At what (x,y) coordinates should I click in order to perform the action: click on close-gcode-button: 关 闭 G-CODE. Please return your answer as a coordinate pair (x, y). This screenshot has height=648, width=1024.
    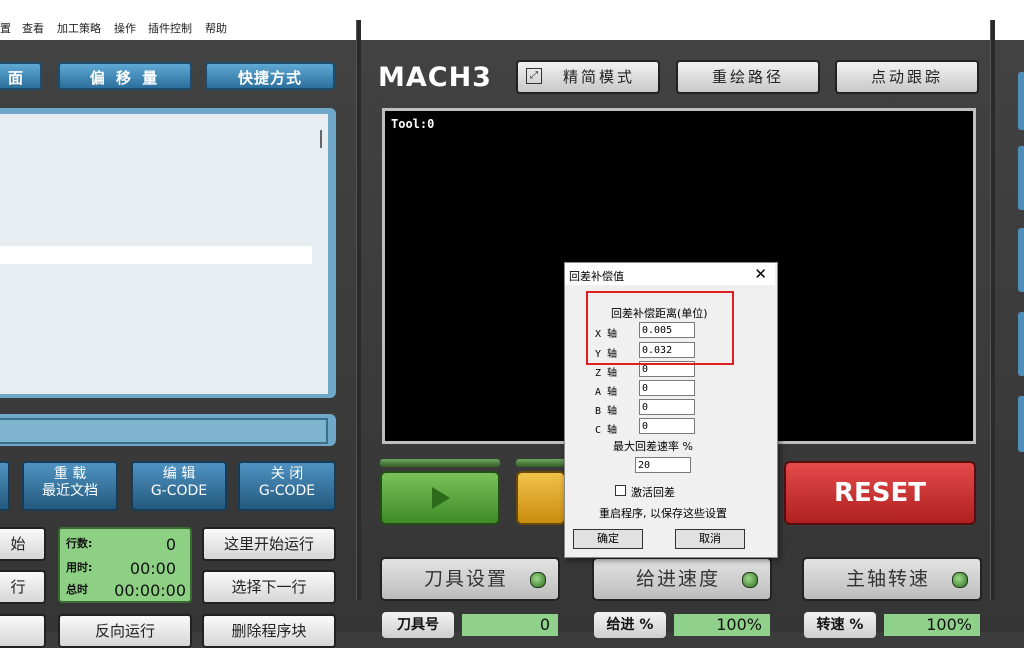
    Looking at the image, I should click on (287, 486).